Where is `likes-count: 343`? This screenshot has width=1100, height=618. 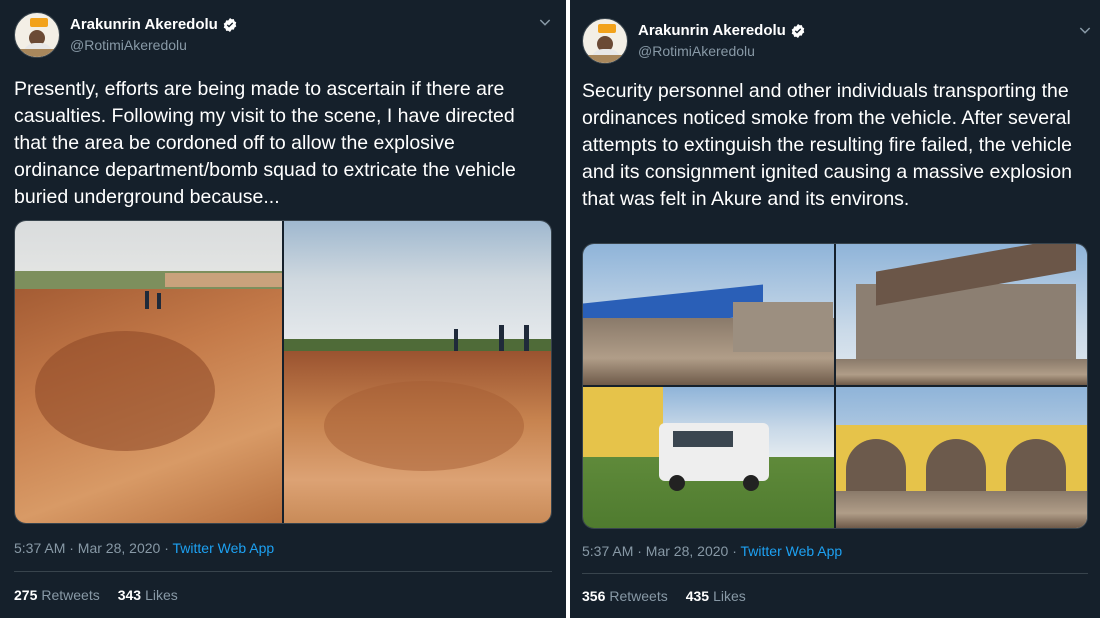 likes-count: 343 is located at coordinates (129, 595).